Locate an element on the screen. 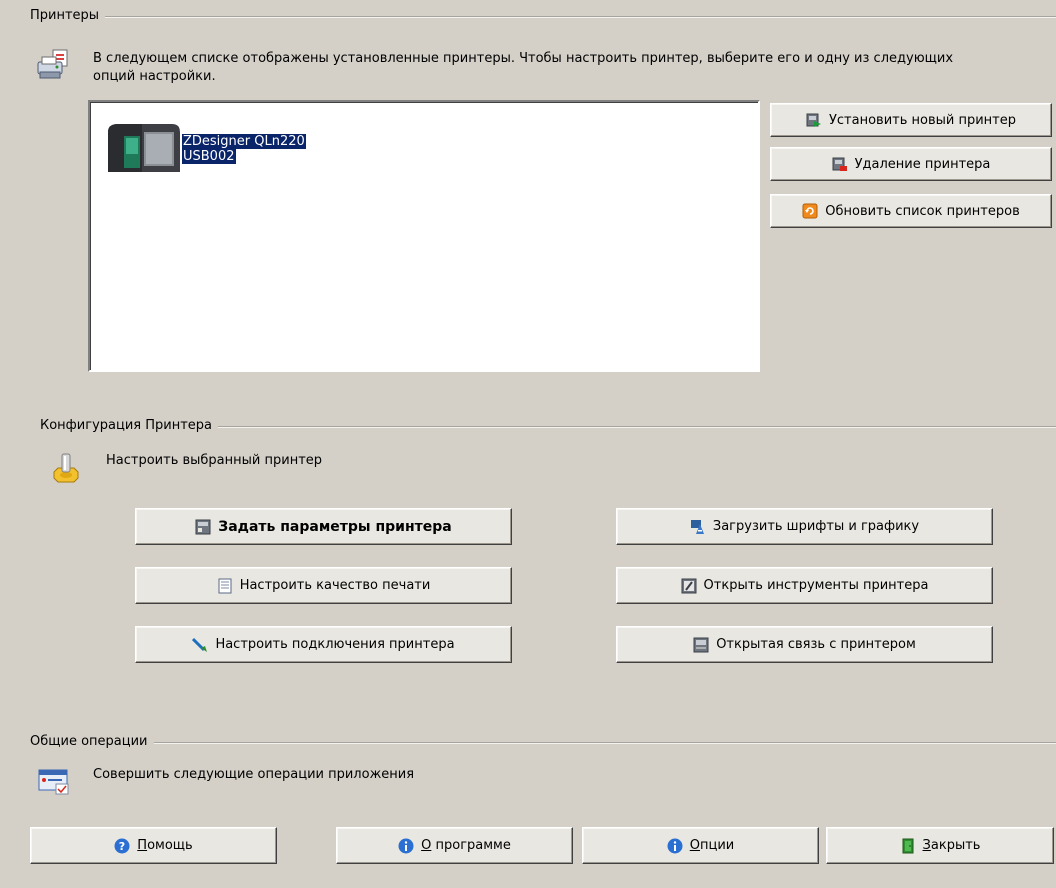  printer-communication-button: Открытая связь с принтером is located at coordinates (804, 644).